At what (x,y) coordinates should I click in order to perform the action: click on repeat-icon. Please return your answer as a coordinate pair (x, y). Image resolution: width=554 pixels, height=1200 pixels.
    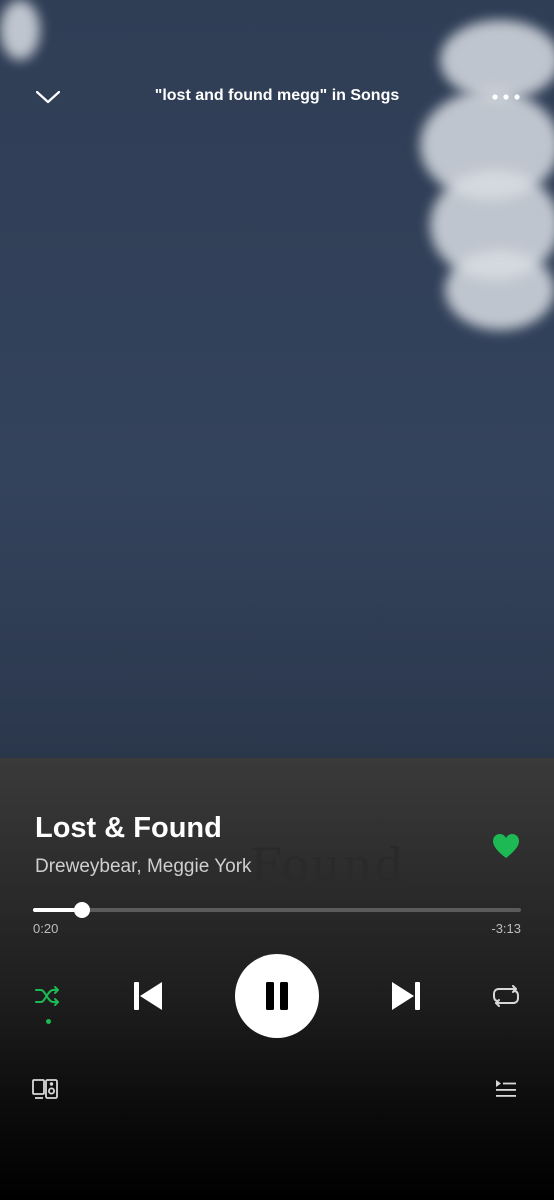
    Looking at the image, I should click on (506, 996).